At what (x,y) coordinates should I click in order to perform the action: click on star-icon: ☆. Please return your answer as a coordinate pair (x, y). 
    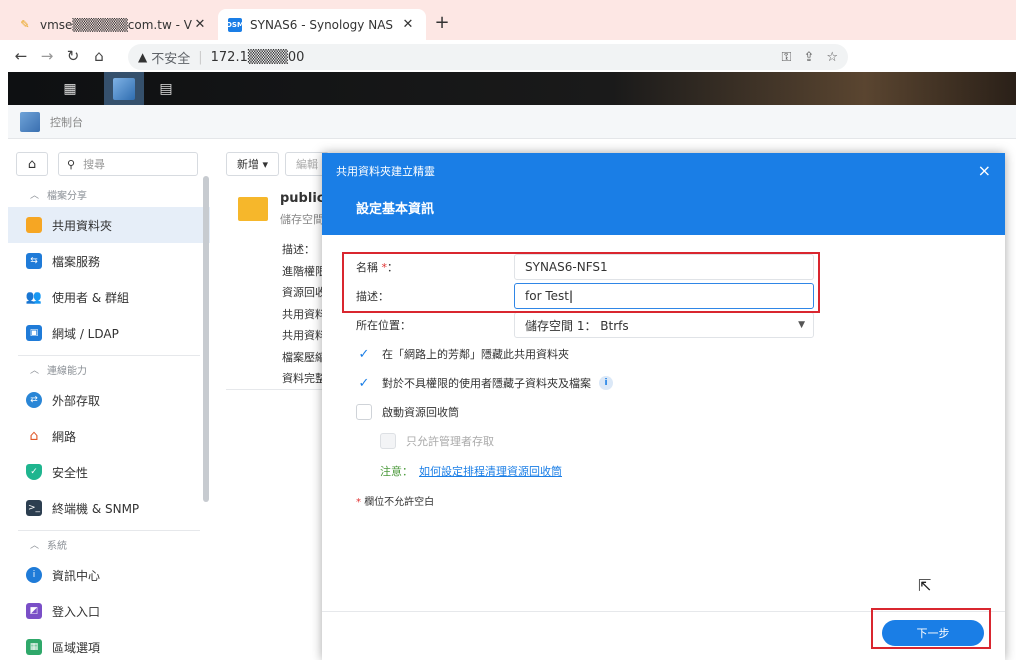
    Looking at the image, I should click on (832, 57).